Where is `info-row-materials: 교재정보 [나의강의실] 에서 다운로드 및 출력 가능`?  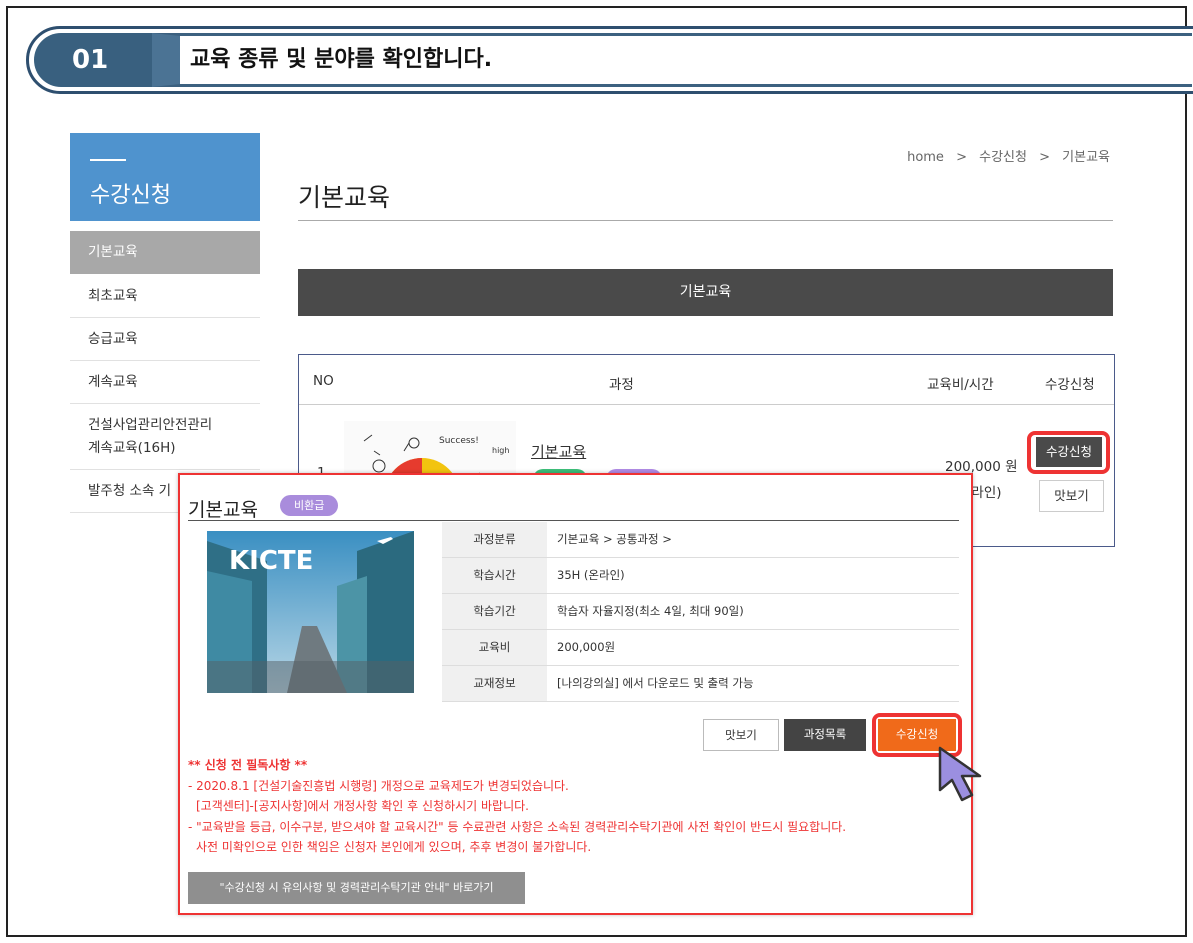 info-row-materials: 교재정보 [나의강의실] 에서 다운로드 및 출력 가능 is located at coordinates (700, 684).